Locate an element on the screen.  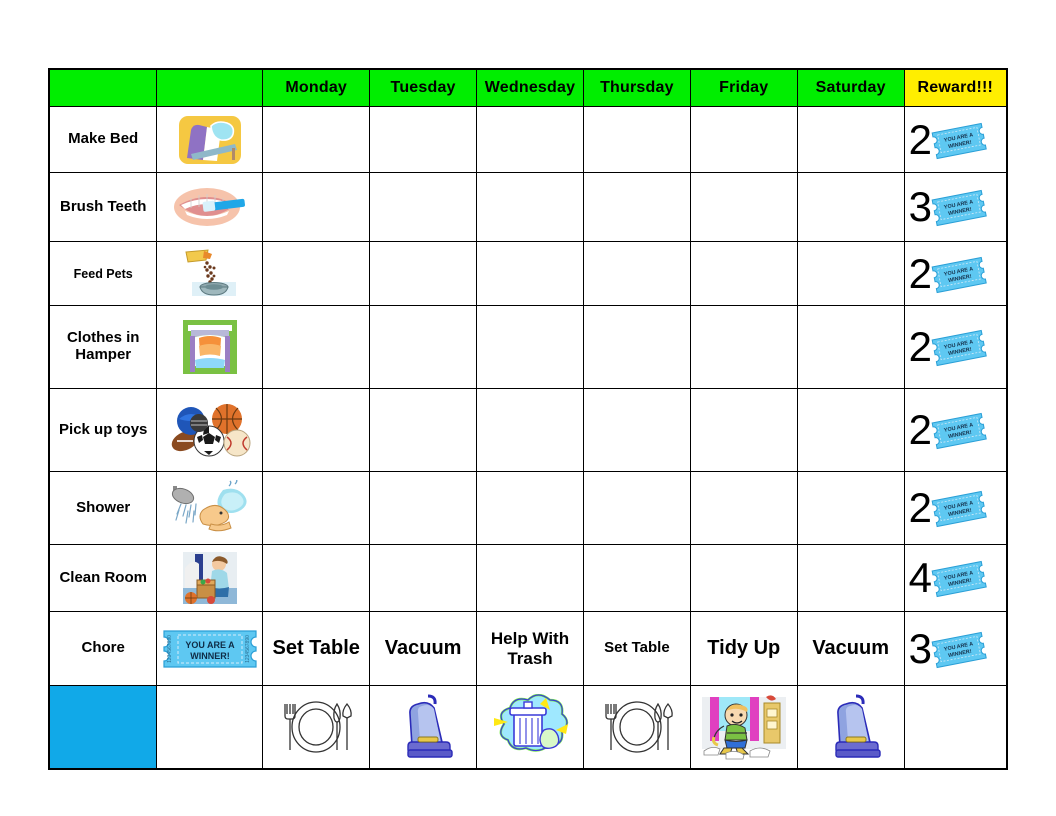
header-blank-label is located at coordinates (103, 87).